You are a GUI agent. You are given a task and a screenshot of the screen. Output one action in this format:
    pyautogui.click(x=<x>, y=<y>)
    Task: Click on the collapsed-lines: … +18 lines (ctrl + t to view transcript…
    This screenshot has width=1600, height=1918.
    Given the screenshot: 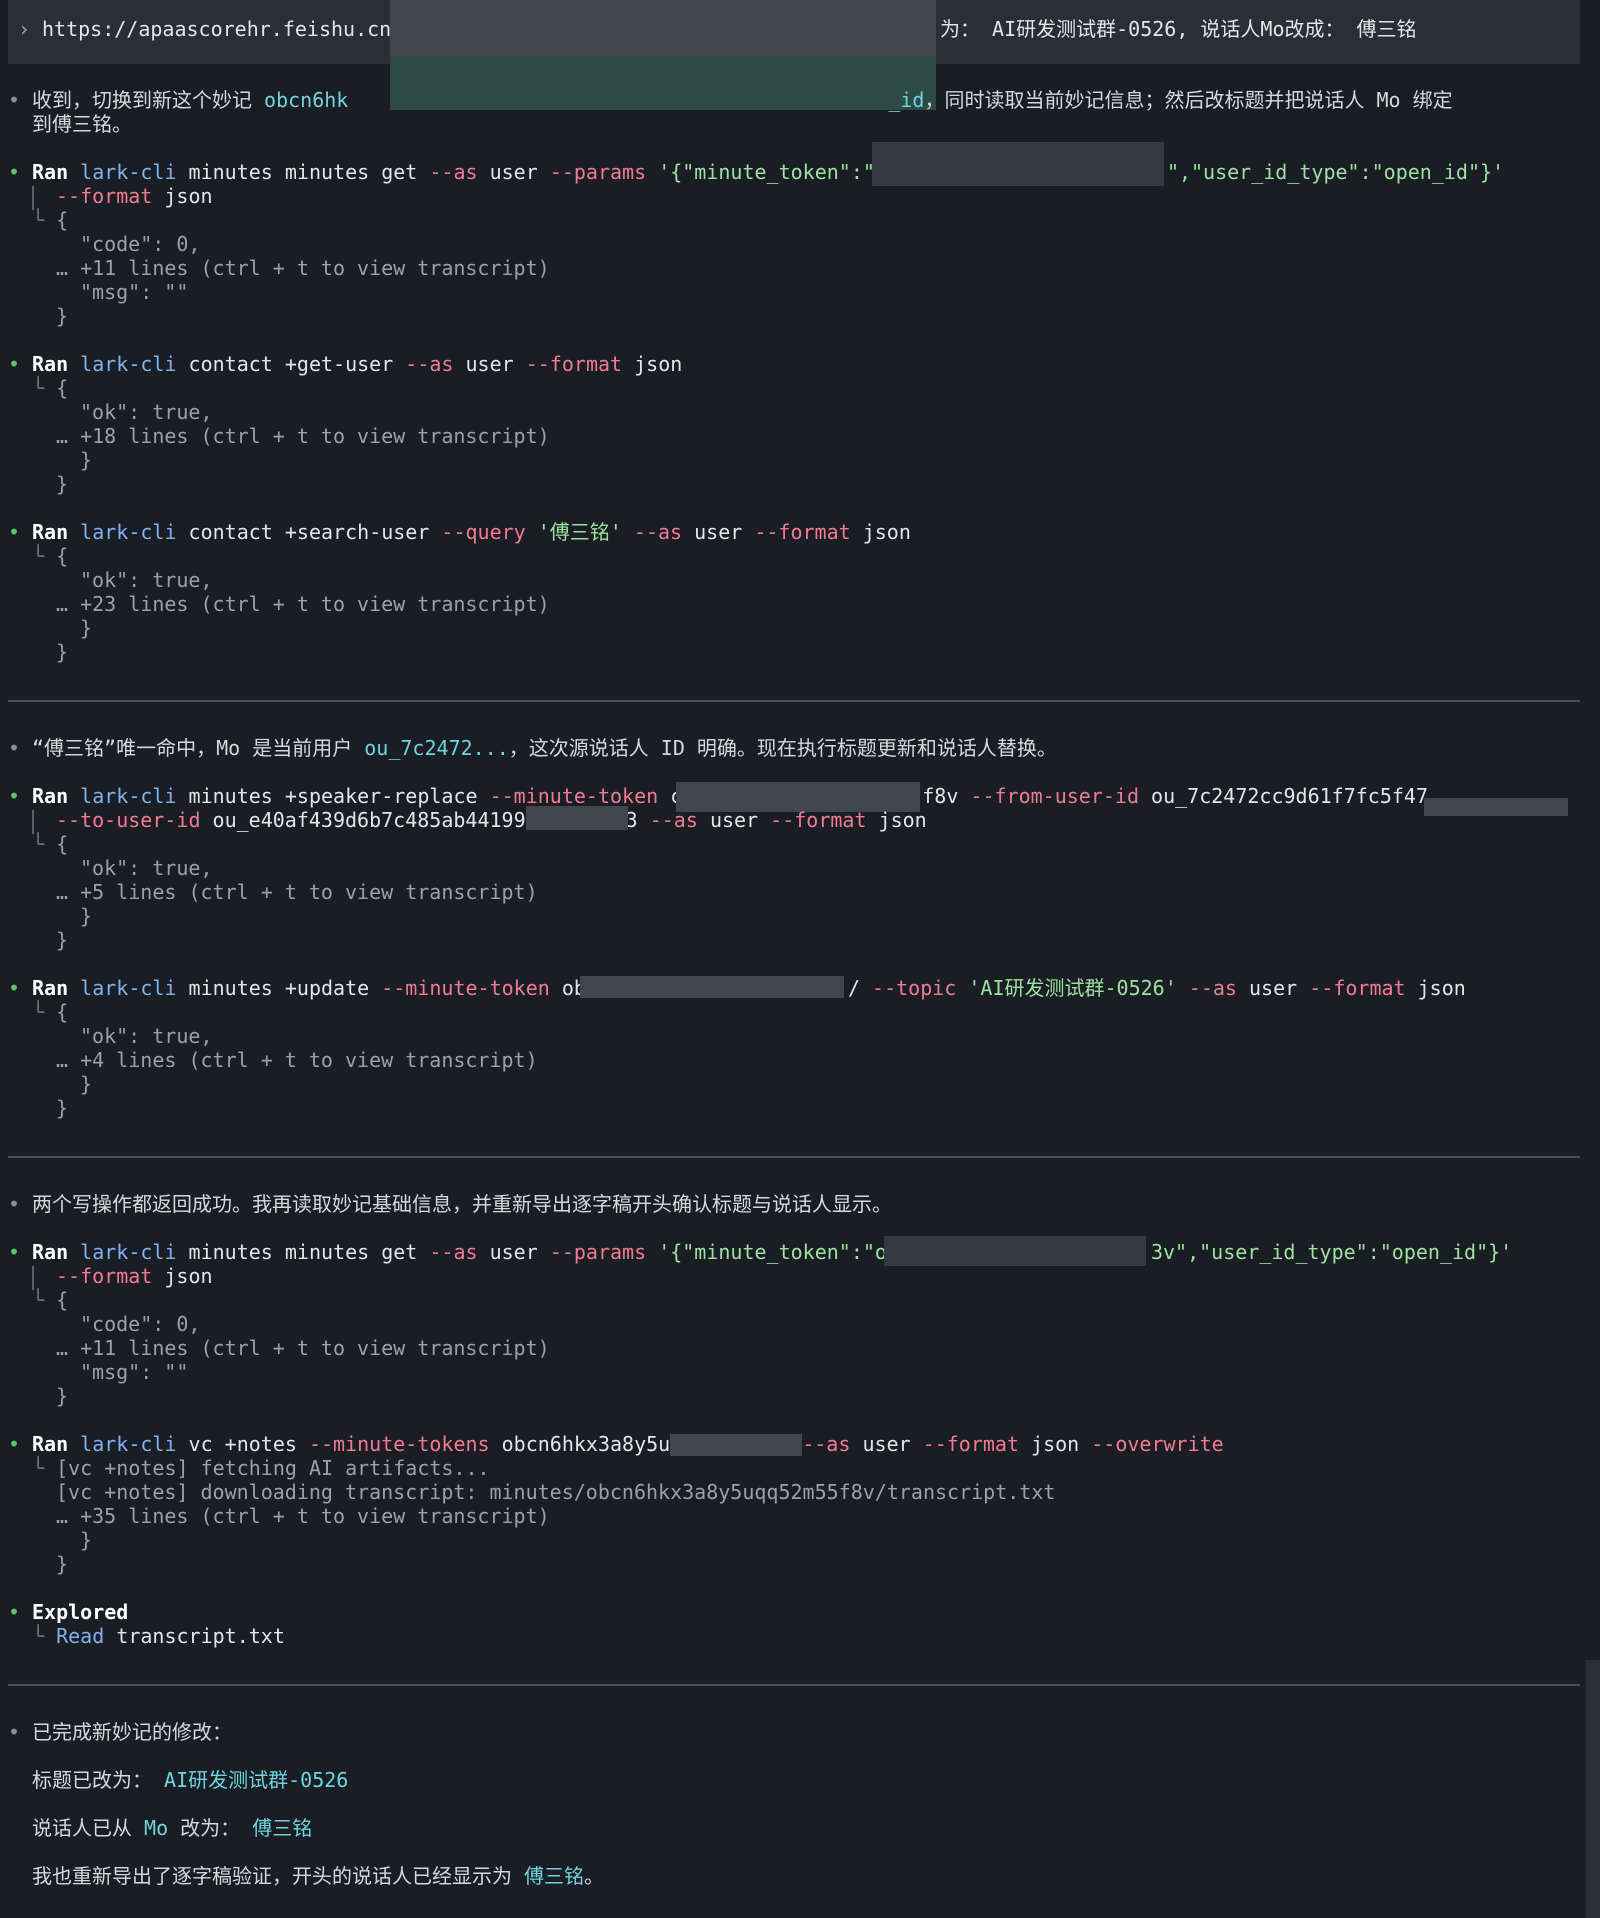 What is the action you would take?
    pyautogui.click(x=800, y=436)
    